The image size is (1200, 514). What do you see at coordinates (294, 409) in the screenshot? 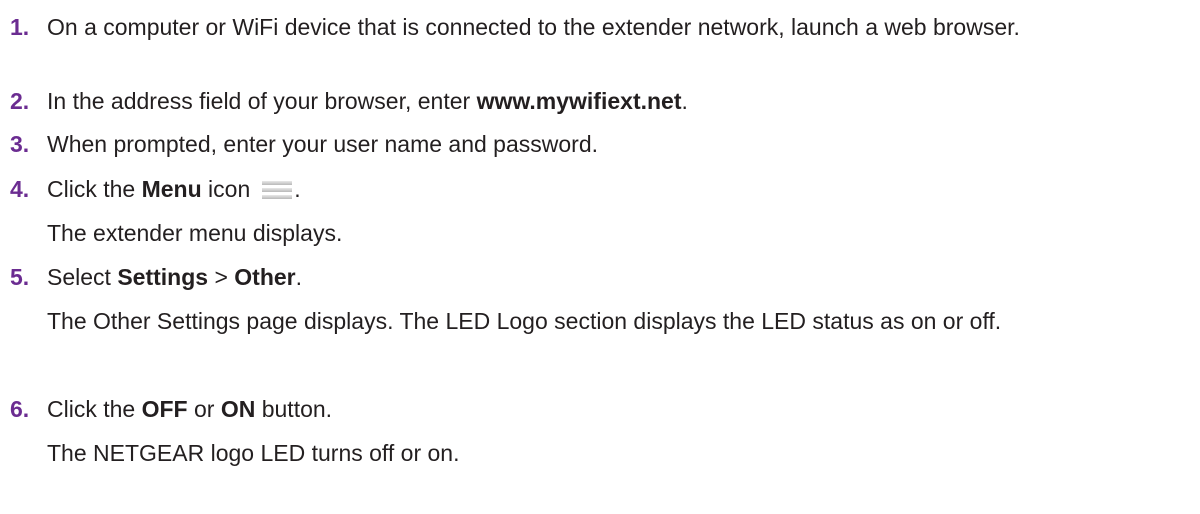
I see `step-text-suffix: button.` at bounding box center [294, 409].